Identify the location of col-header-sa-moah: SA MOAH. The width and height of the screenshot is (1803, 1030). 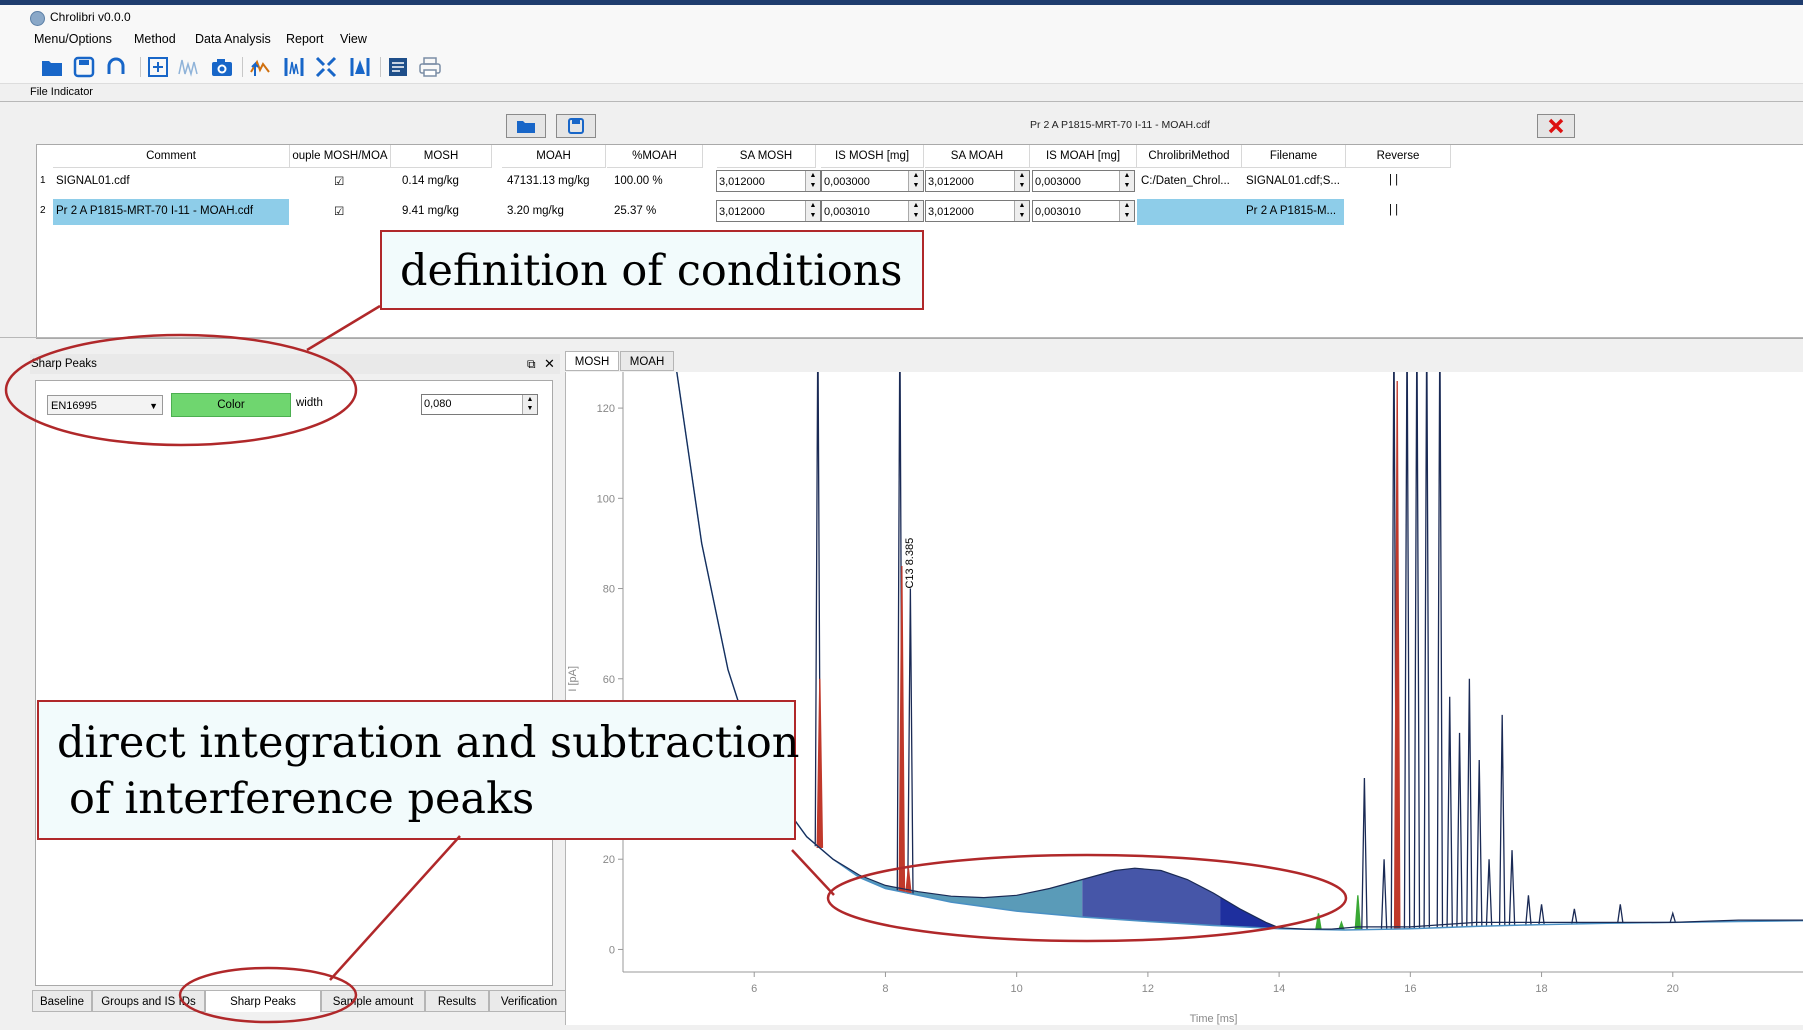
(977, 156).